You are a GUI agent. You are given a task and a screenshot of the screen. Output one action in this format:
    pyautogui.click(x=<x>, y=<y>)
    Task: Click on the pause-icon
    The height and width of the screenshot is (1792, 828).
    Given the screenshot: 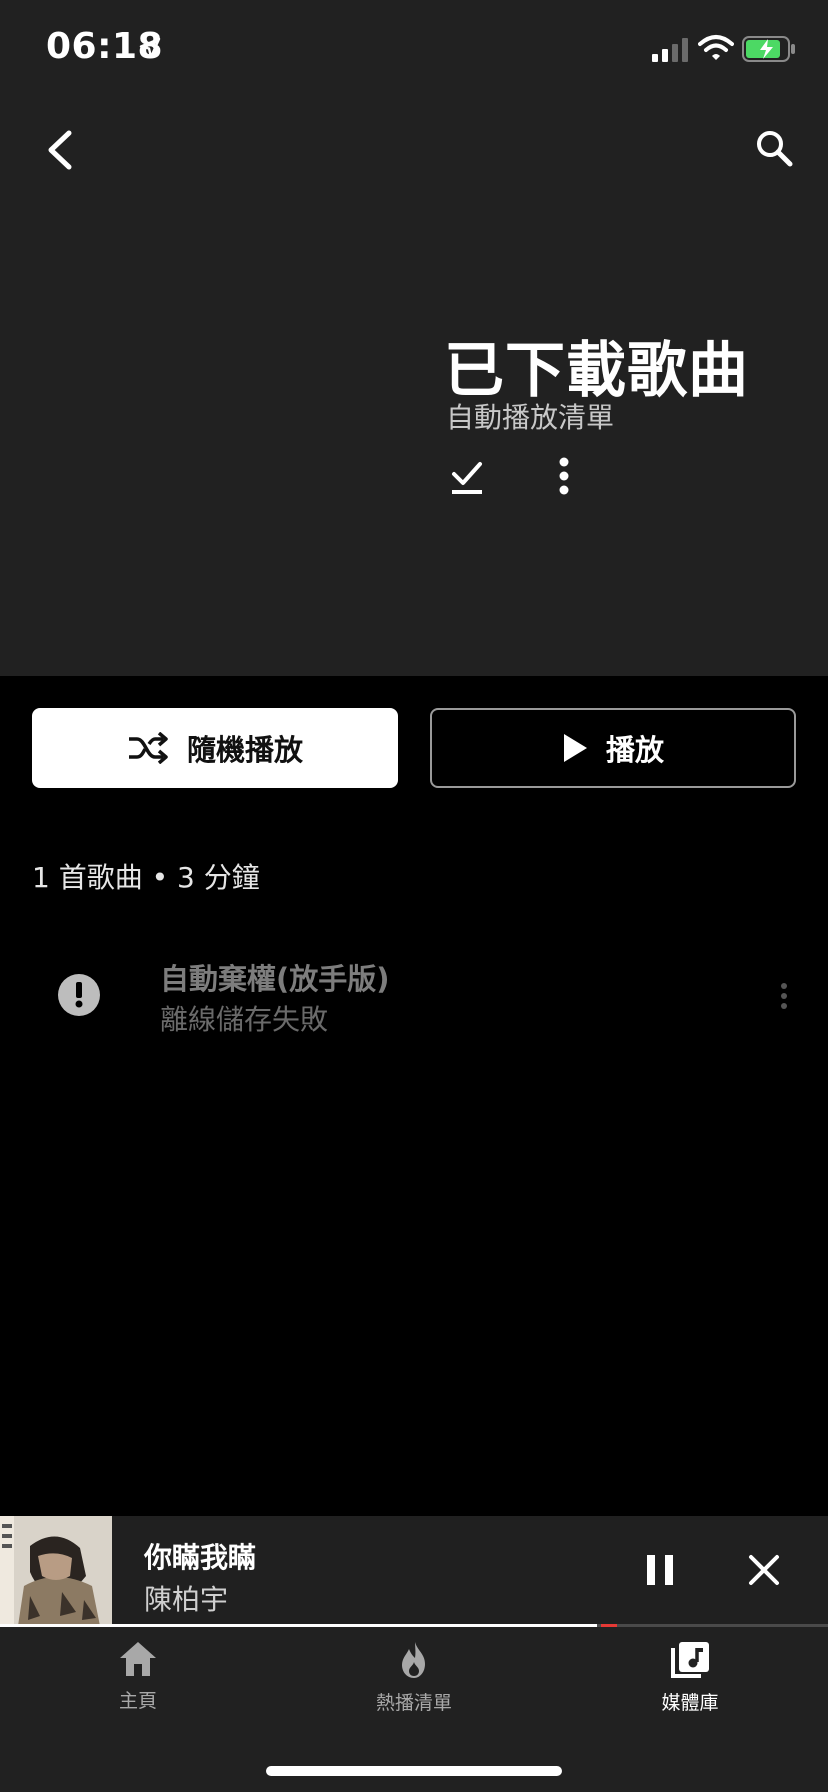 What is the action you would take?
    pyautogui.click(x=660, y=1570)
    